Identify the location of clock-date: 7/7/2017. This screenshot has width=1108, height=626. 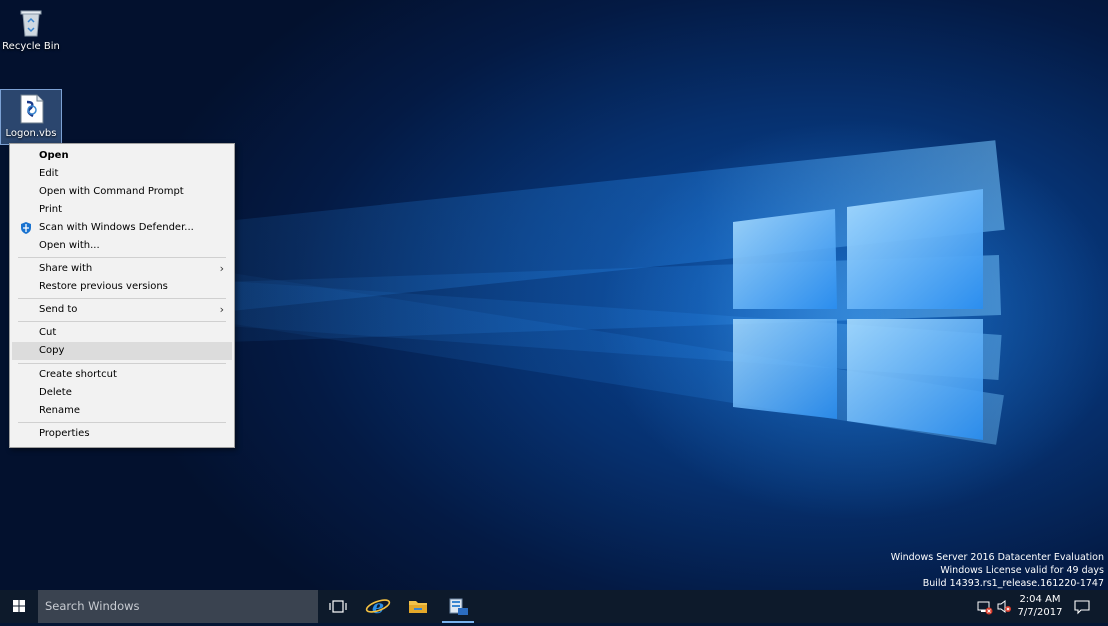
(1040, 612).